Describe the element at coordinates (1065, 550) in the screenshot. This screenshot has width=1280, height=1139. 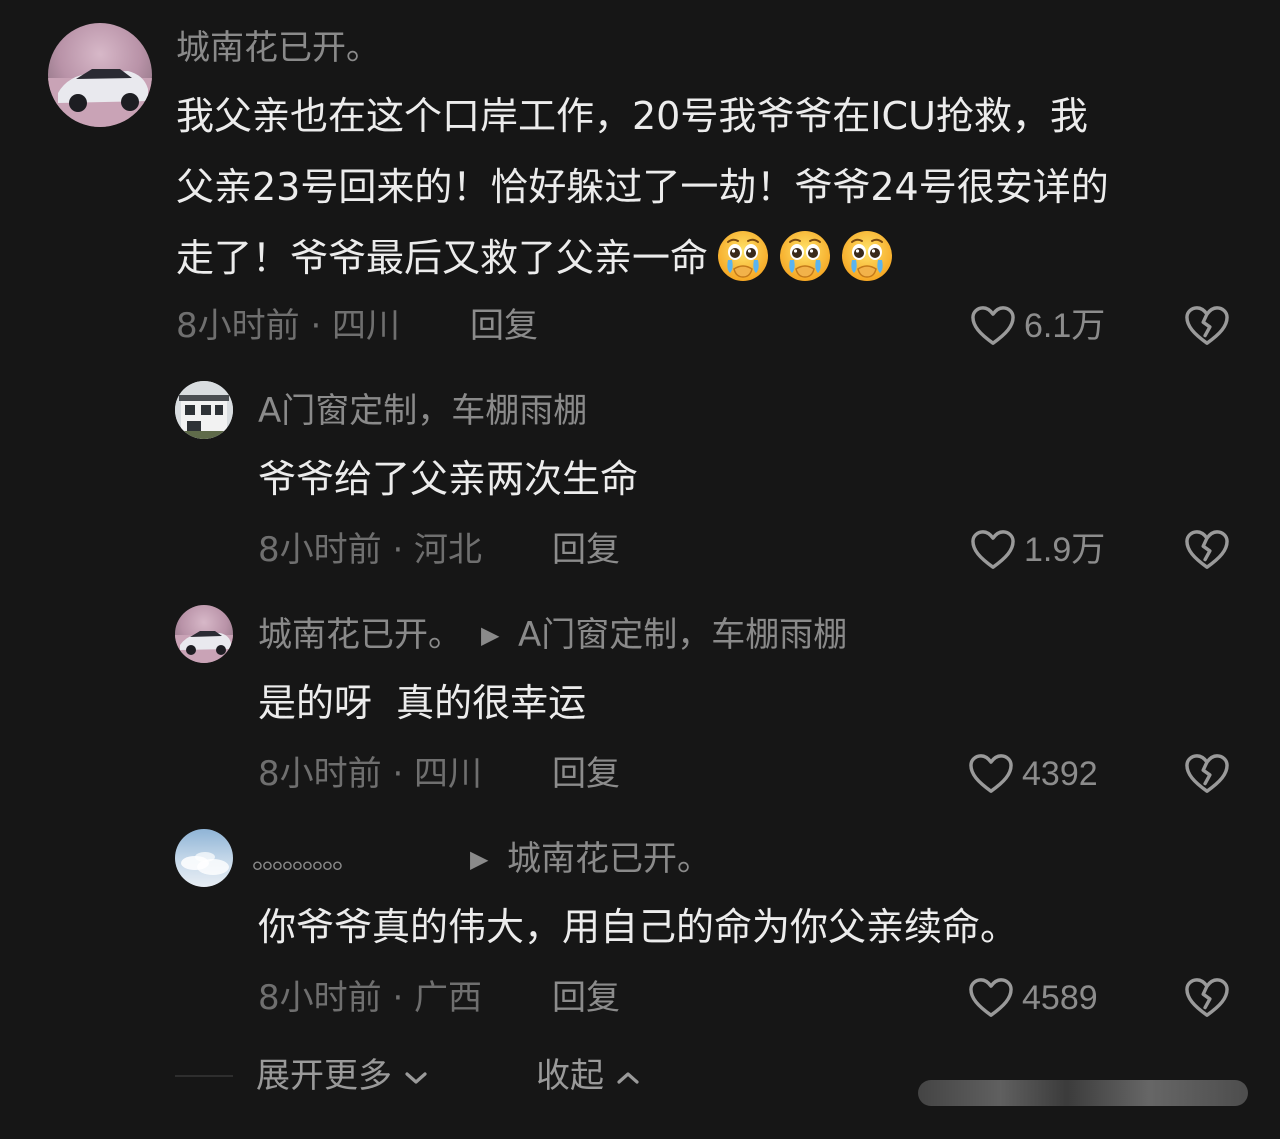
I see `like-count: 1.9万` at that location.